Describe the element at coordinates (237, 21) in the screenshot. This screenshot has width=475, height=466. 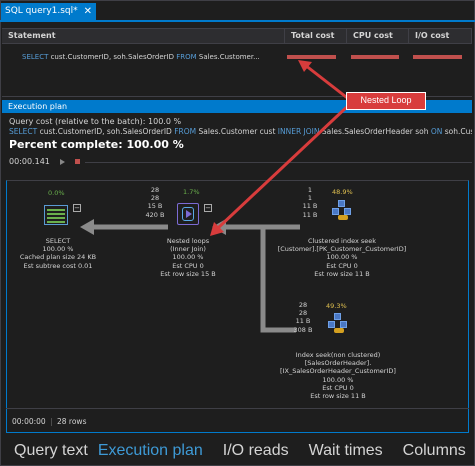
I see `tab-underline` at that location.